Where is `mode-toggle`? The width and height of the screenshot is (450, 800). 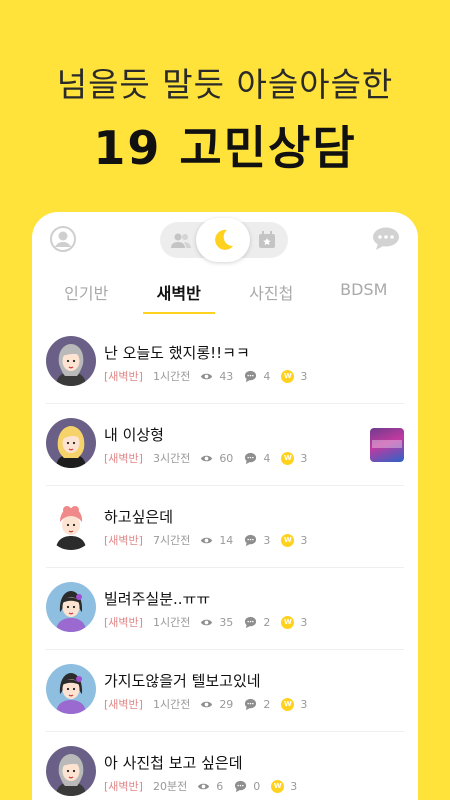
mode-toggle is located at coordinates (224, 240).